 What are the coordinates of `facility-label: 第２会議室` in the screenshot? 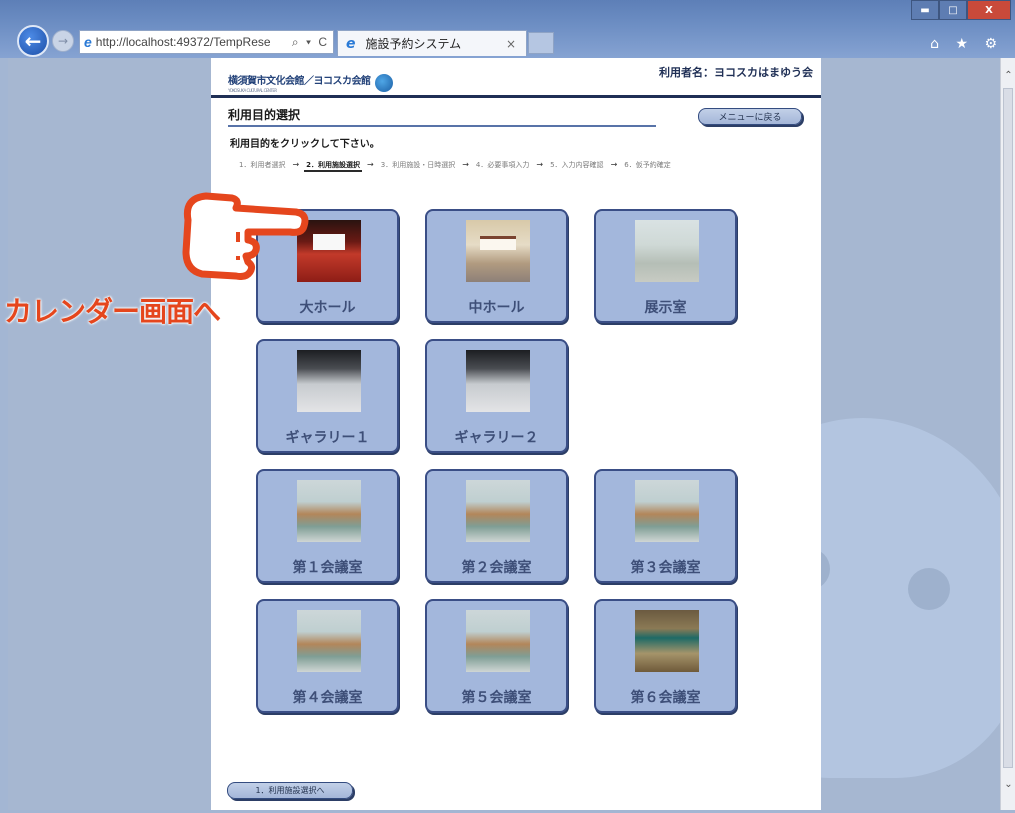 It's located at (496, 568).